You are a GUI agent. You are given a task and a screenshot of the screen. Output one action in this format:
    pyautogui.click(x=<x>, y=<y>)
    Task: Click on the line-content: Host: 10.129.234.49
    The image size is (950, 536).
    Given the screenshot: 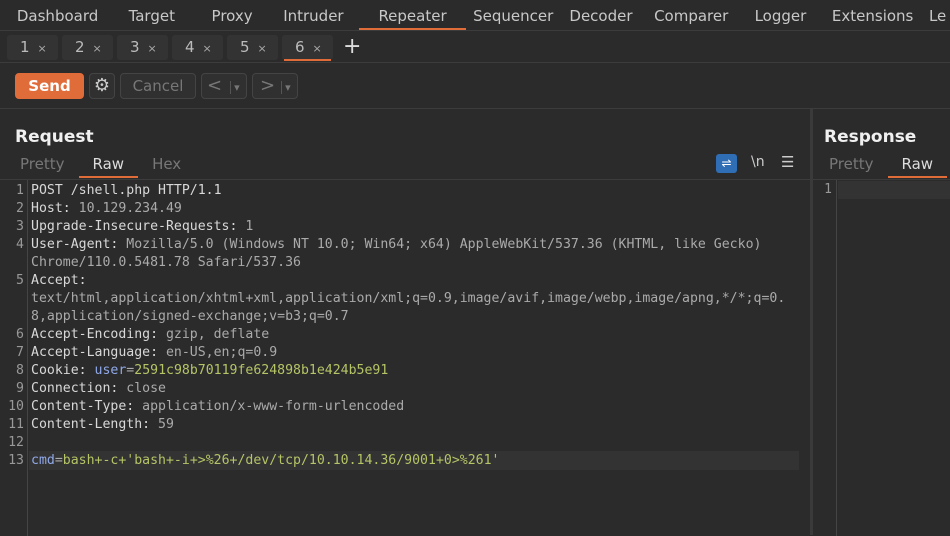 What is the action you would take?
    pyautogui.click(x=106, y=209)
    